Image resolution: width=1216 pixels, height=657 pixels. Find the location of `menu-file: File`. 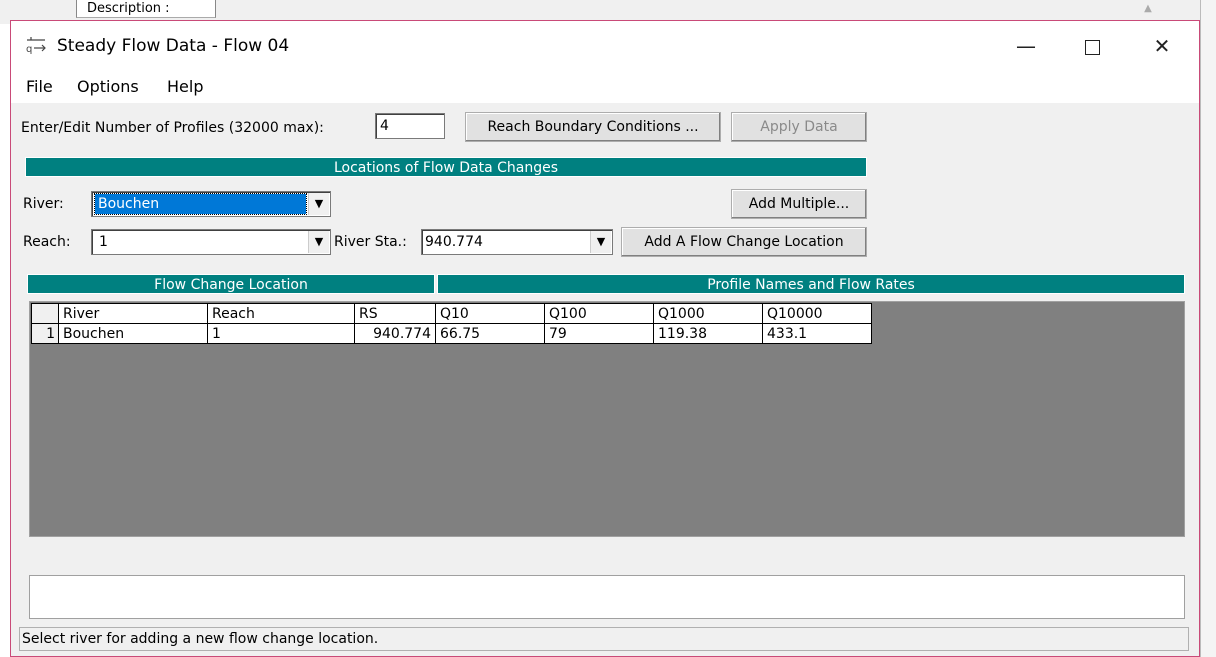

menu-file: File is located at coordinates (39, 87).